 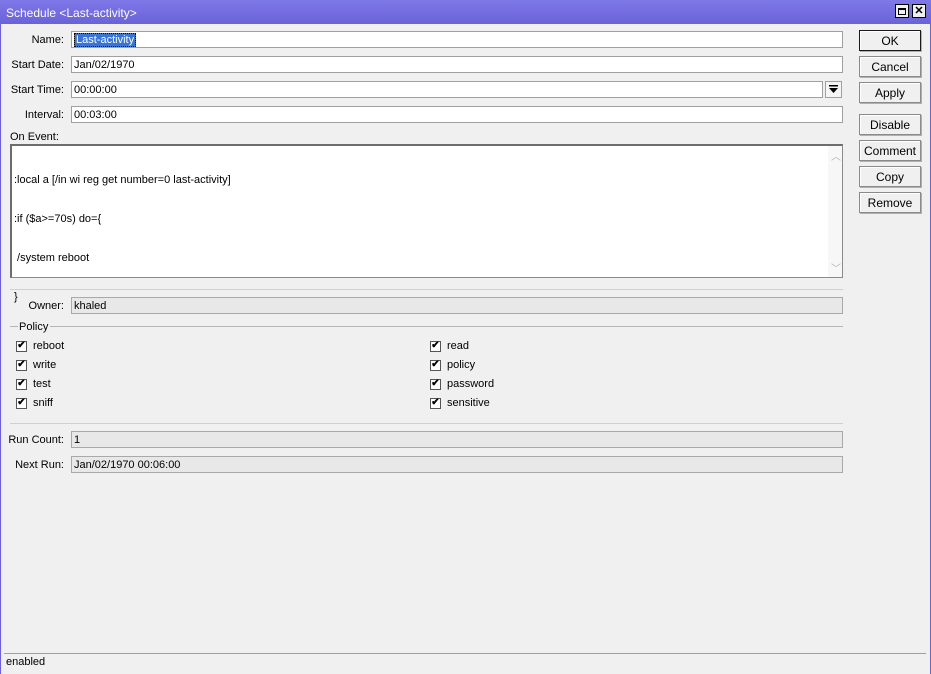 What do you see at coordinates (52, 258) in the screenshot?
I see `code-line: /system reboot` at bounding box center [52, 258].